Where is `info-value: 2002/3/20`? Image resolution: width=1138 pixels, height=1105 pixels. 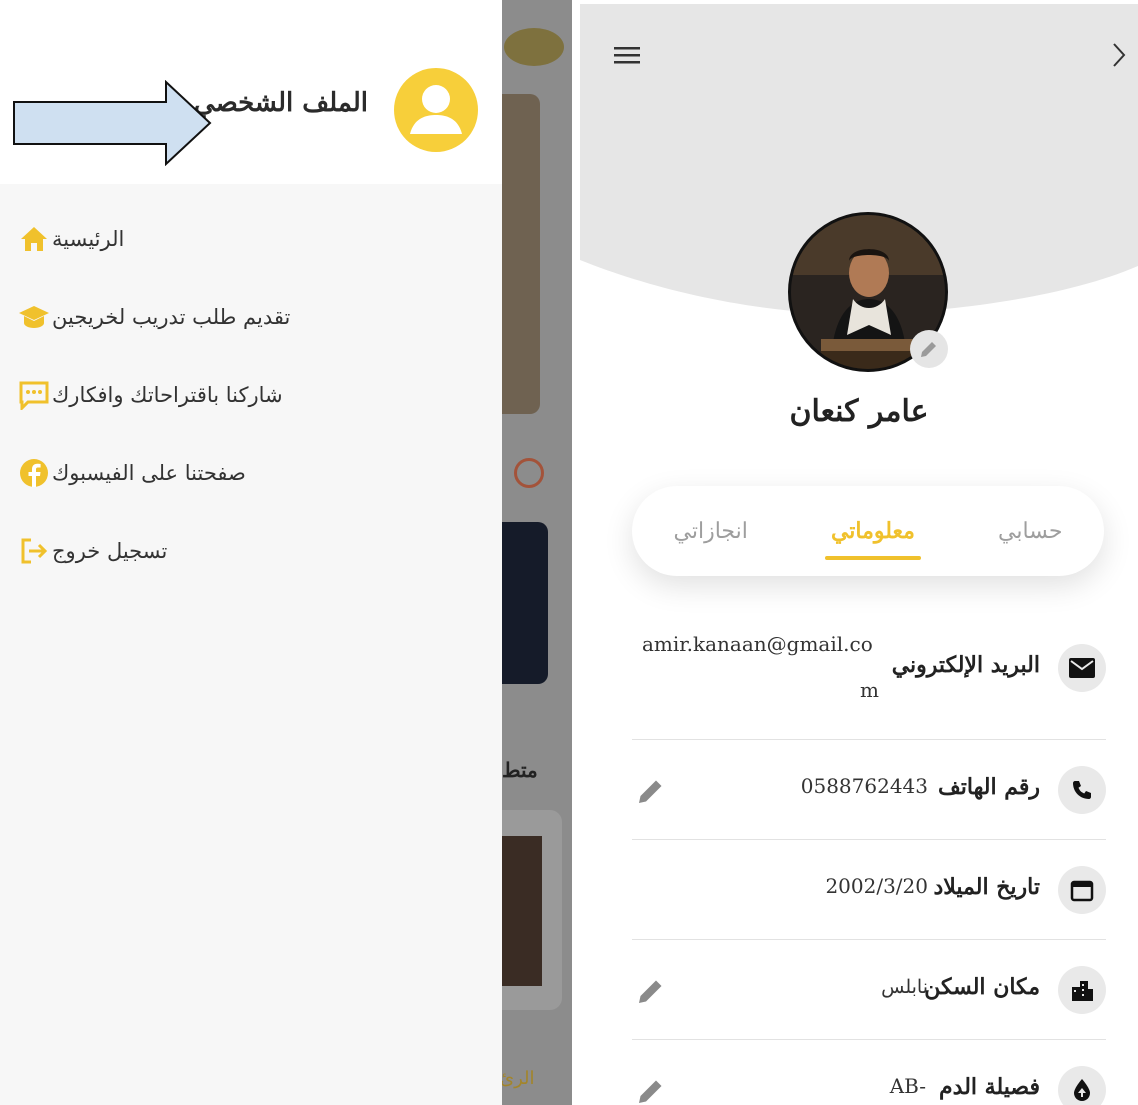
info-value: 2002/3/20 is located at coordinates (876, 886).